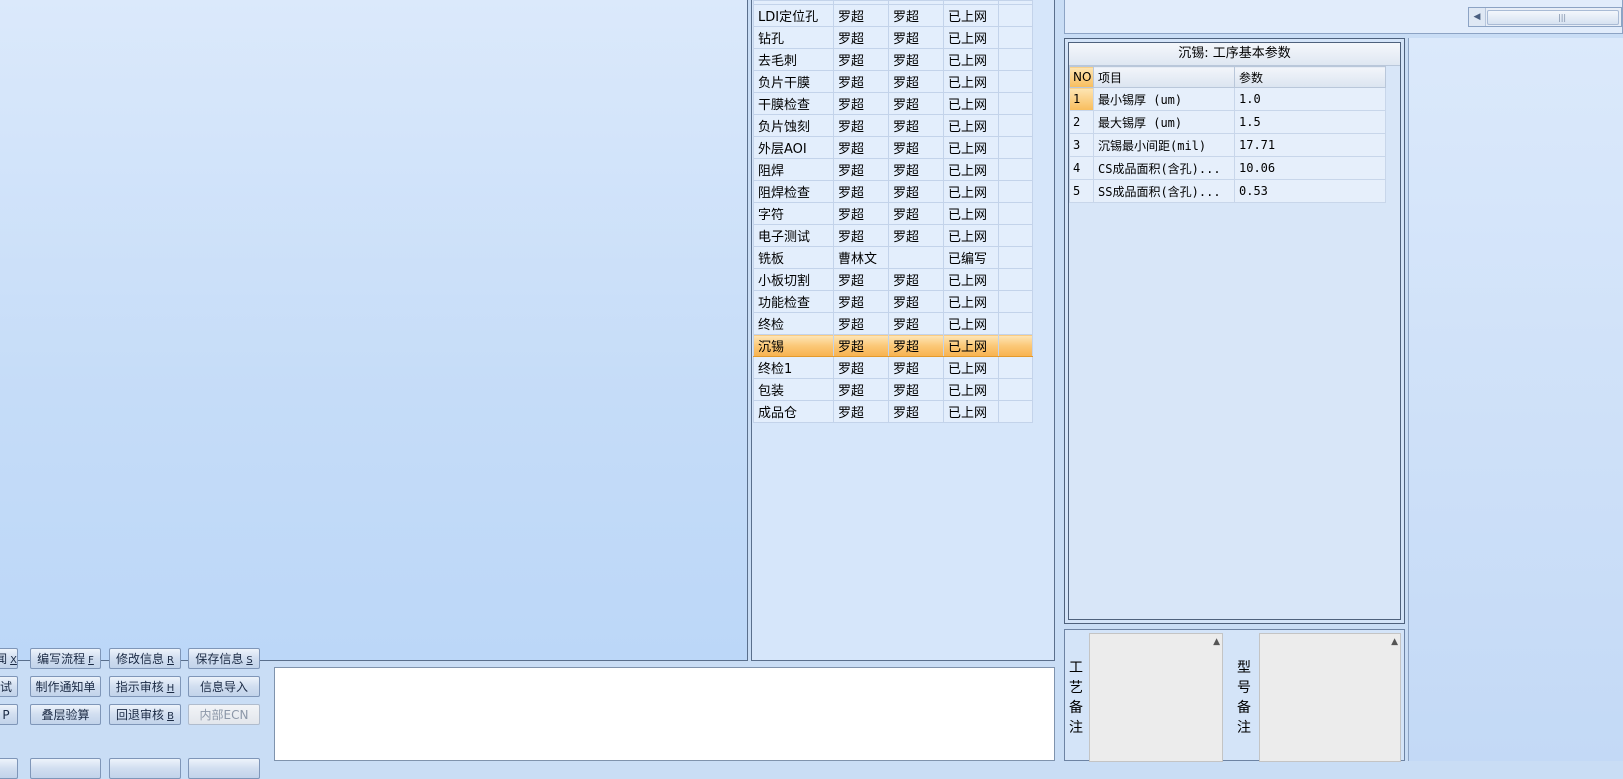 The width and height of the screenshot is (1623, 779). What do you see at coordinates (1310, 122) in the screenshot?
I see `parameter-cell-value: 1.5` at bounding box center [1310, 122].